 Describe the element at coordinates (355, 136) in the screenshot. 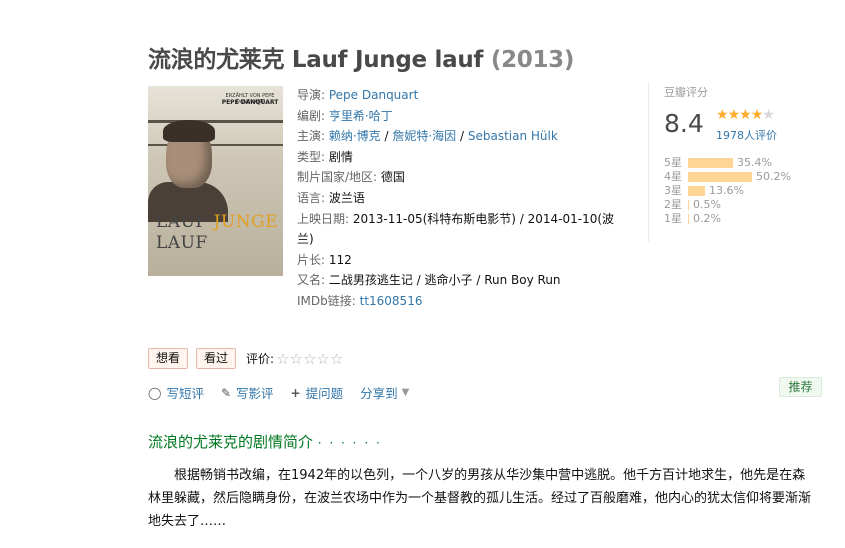

I see `cast-link-1: 赖纳·博克` at that location.